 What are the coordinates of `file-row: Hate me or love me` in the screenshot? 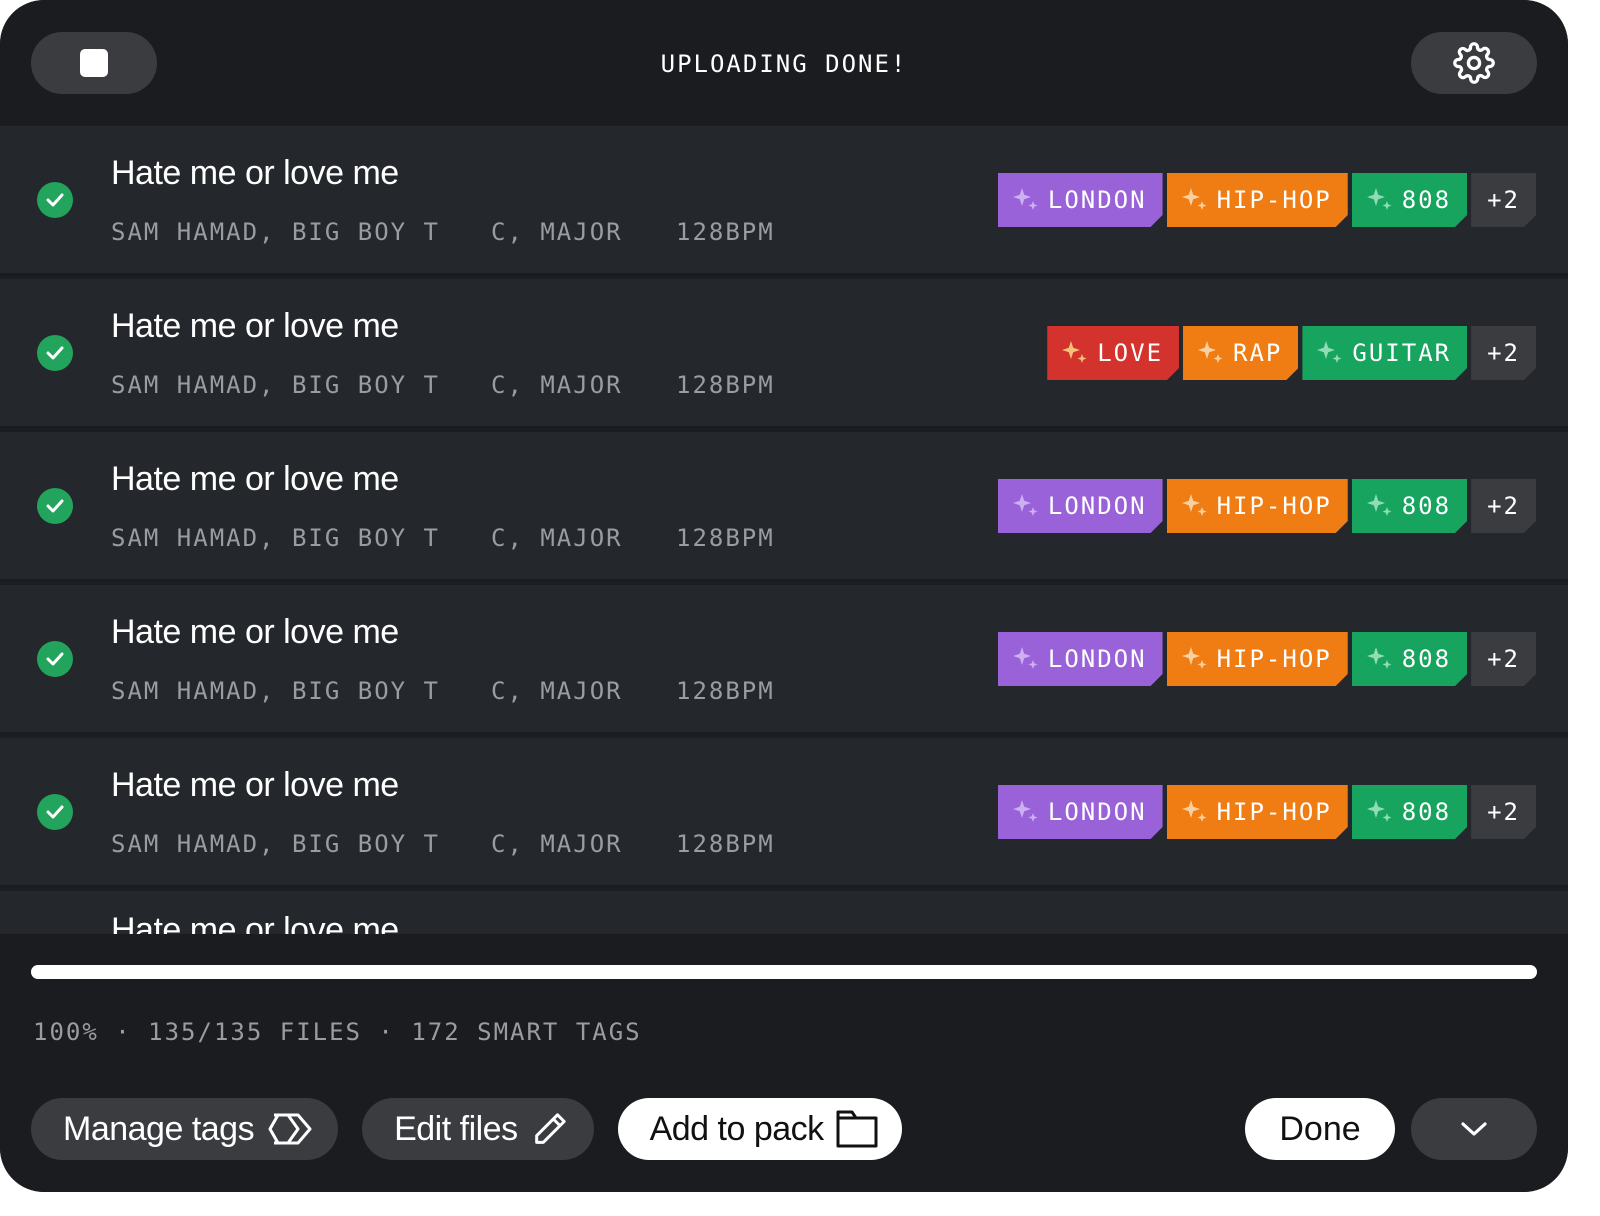 It's located at (784, 912).